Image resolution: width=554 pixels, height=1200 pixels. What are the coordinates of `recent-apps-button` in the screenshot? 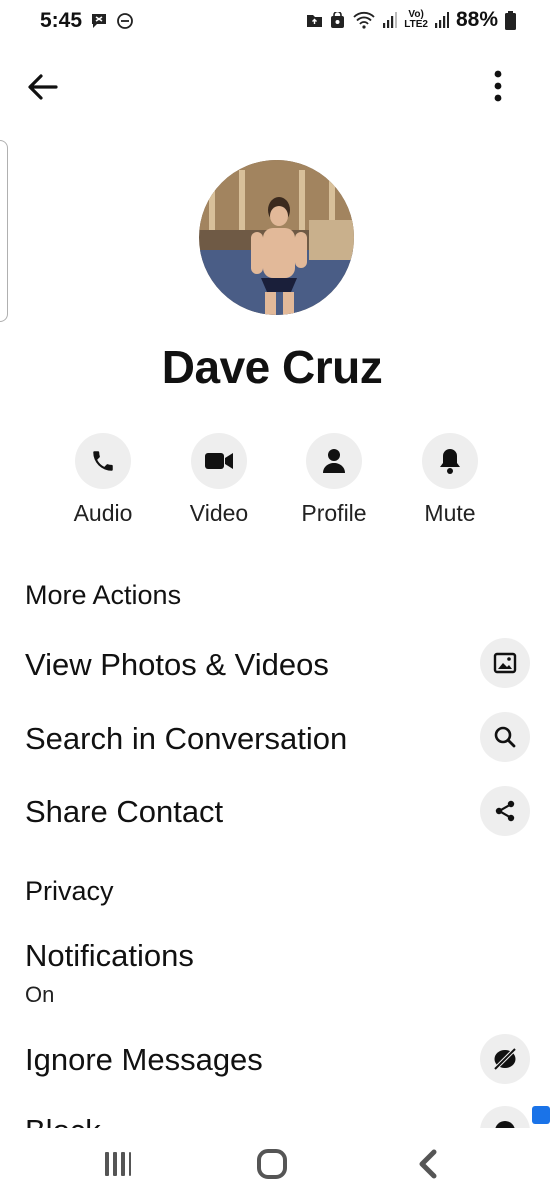 It's located at (118, 1164).